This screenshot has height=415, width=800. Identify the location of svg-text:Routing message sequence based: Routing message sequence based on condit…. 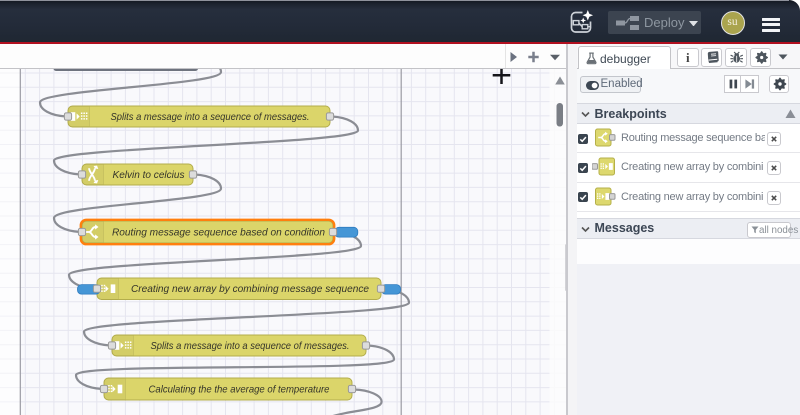
(218, 233).